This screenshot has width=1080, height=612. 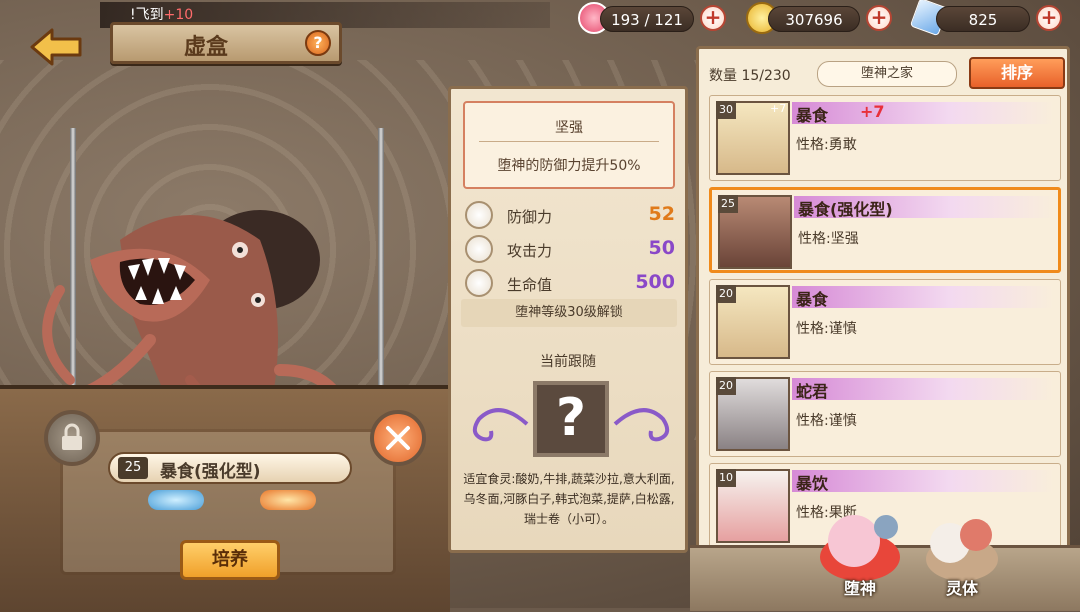 What do you see at coordinates (962, 550) in the screenshot?
I see `spirit-icon` at bounding box center [962, 550].